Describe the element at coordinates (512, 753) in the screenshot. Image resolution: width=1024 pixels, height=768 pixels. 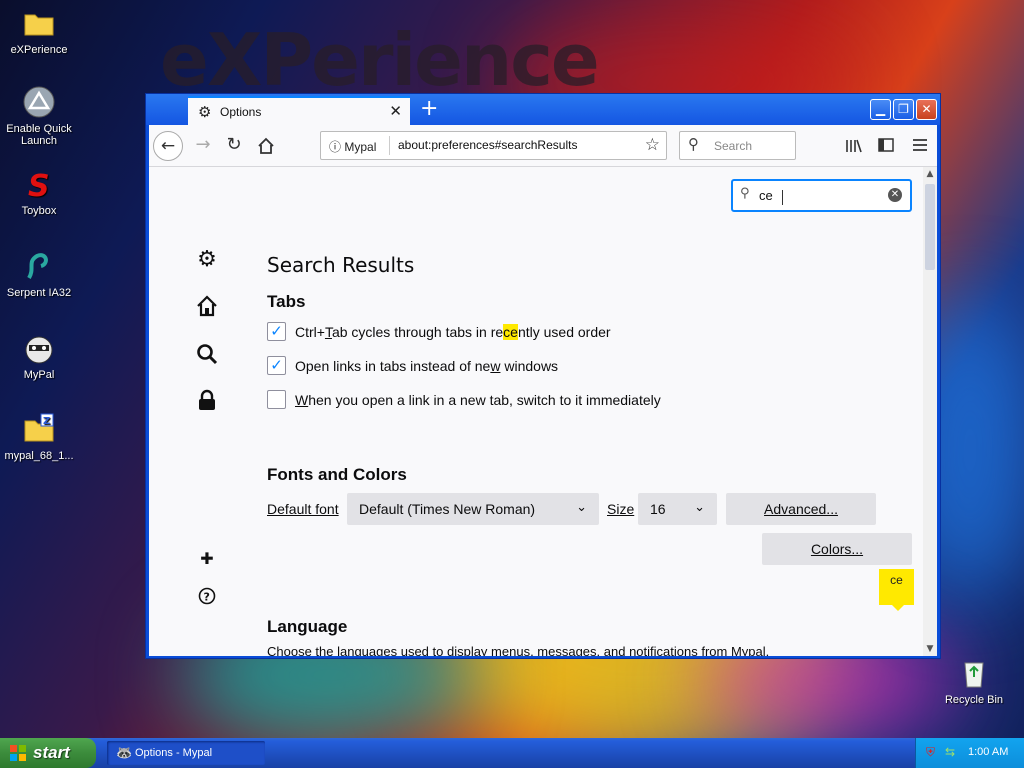
I see `taskbar: start 🦝 Options - Mypal ⛨ ⇆ 1:00 AM` at that location.